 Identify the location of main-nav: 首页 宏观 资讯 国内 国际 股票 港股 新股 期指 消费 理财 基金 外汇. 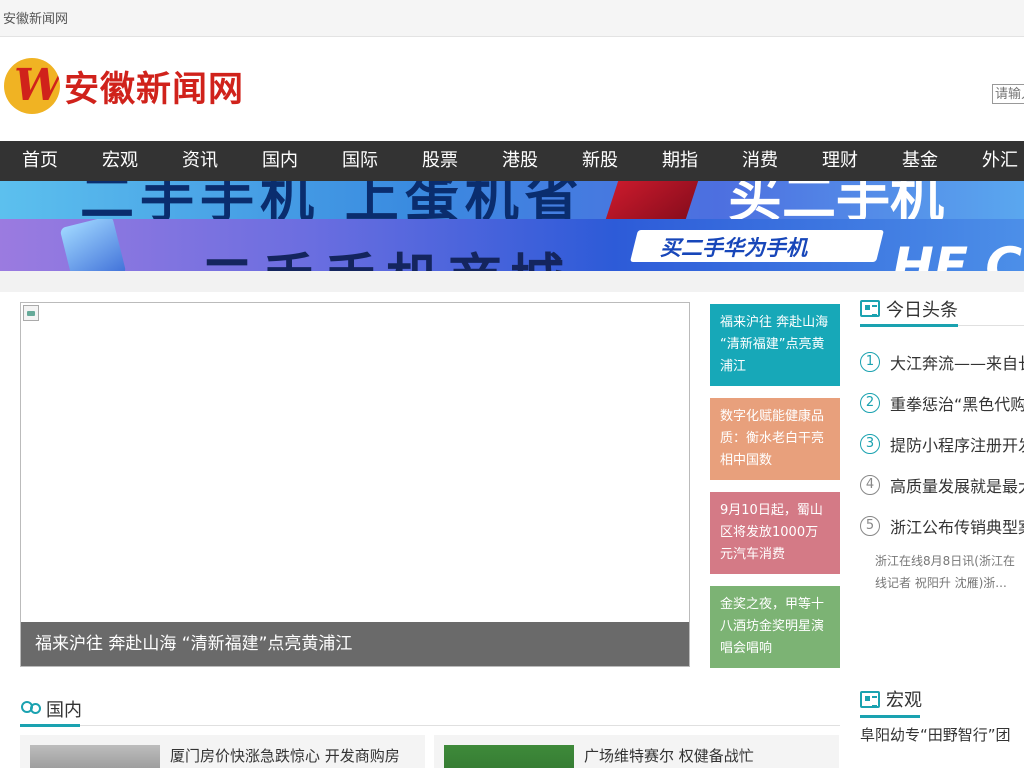
(512, 161).